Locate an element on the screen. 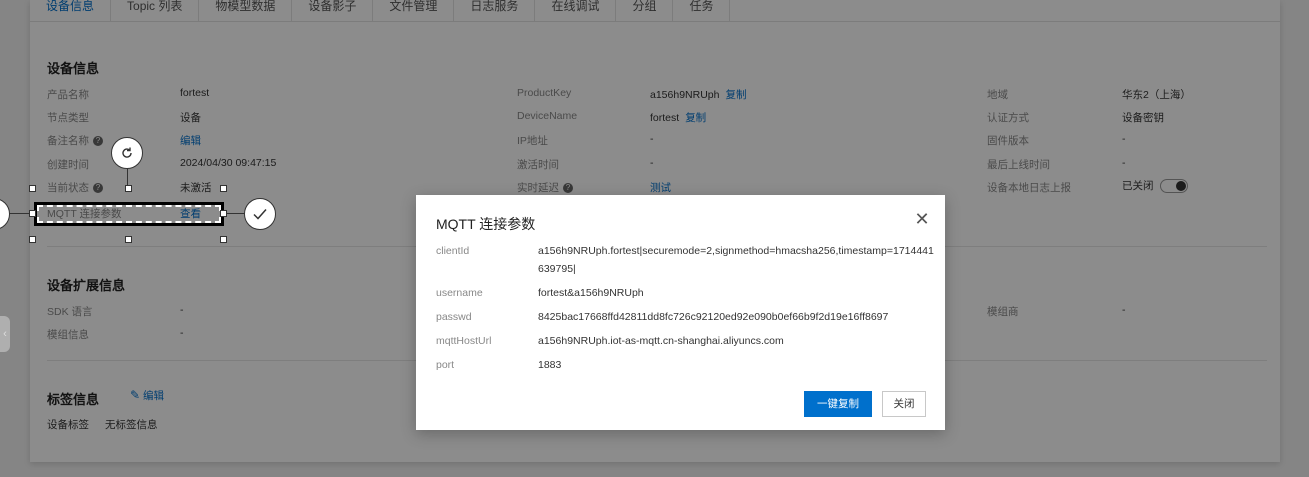 This screenshot has height=477, width=1309. passwd-label: passwd is located at coordinates (454, 317).